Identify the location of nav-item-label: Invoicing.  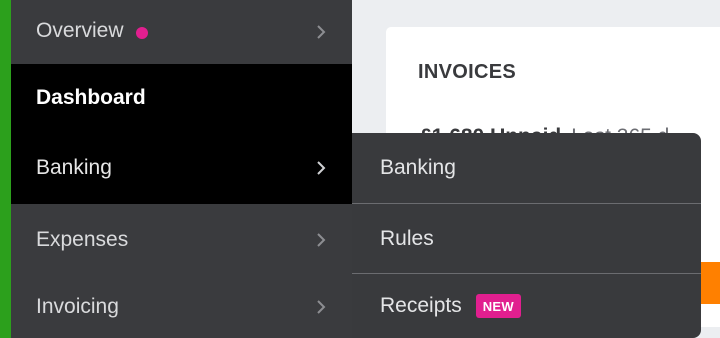
(77, 306).